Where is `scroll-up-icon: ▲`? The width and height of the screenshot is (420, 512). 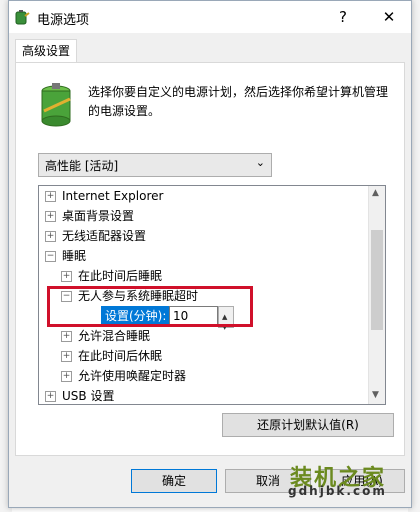
scroll-up-icon: ▲ is located at coordinates (375, 193).